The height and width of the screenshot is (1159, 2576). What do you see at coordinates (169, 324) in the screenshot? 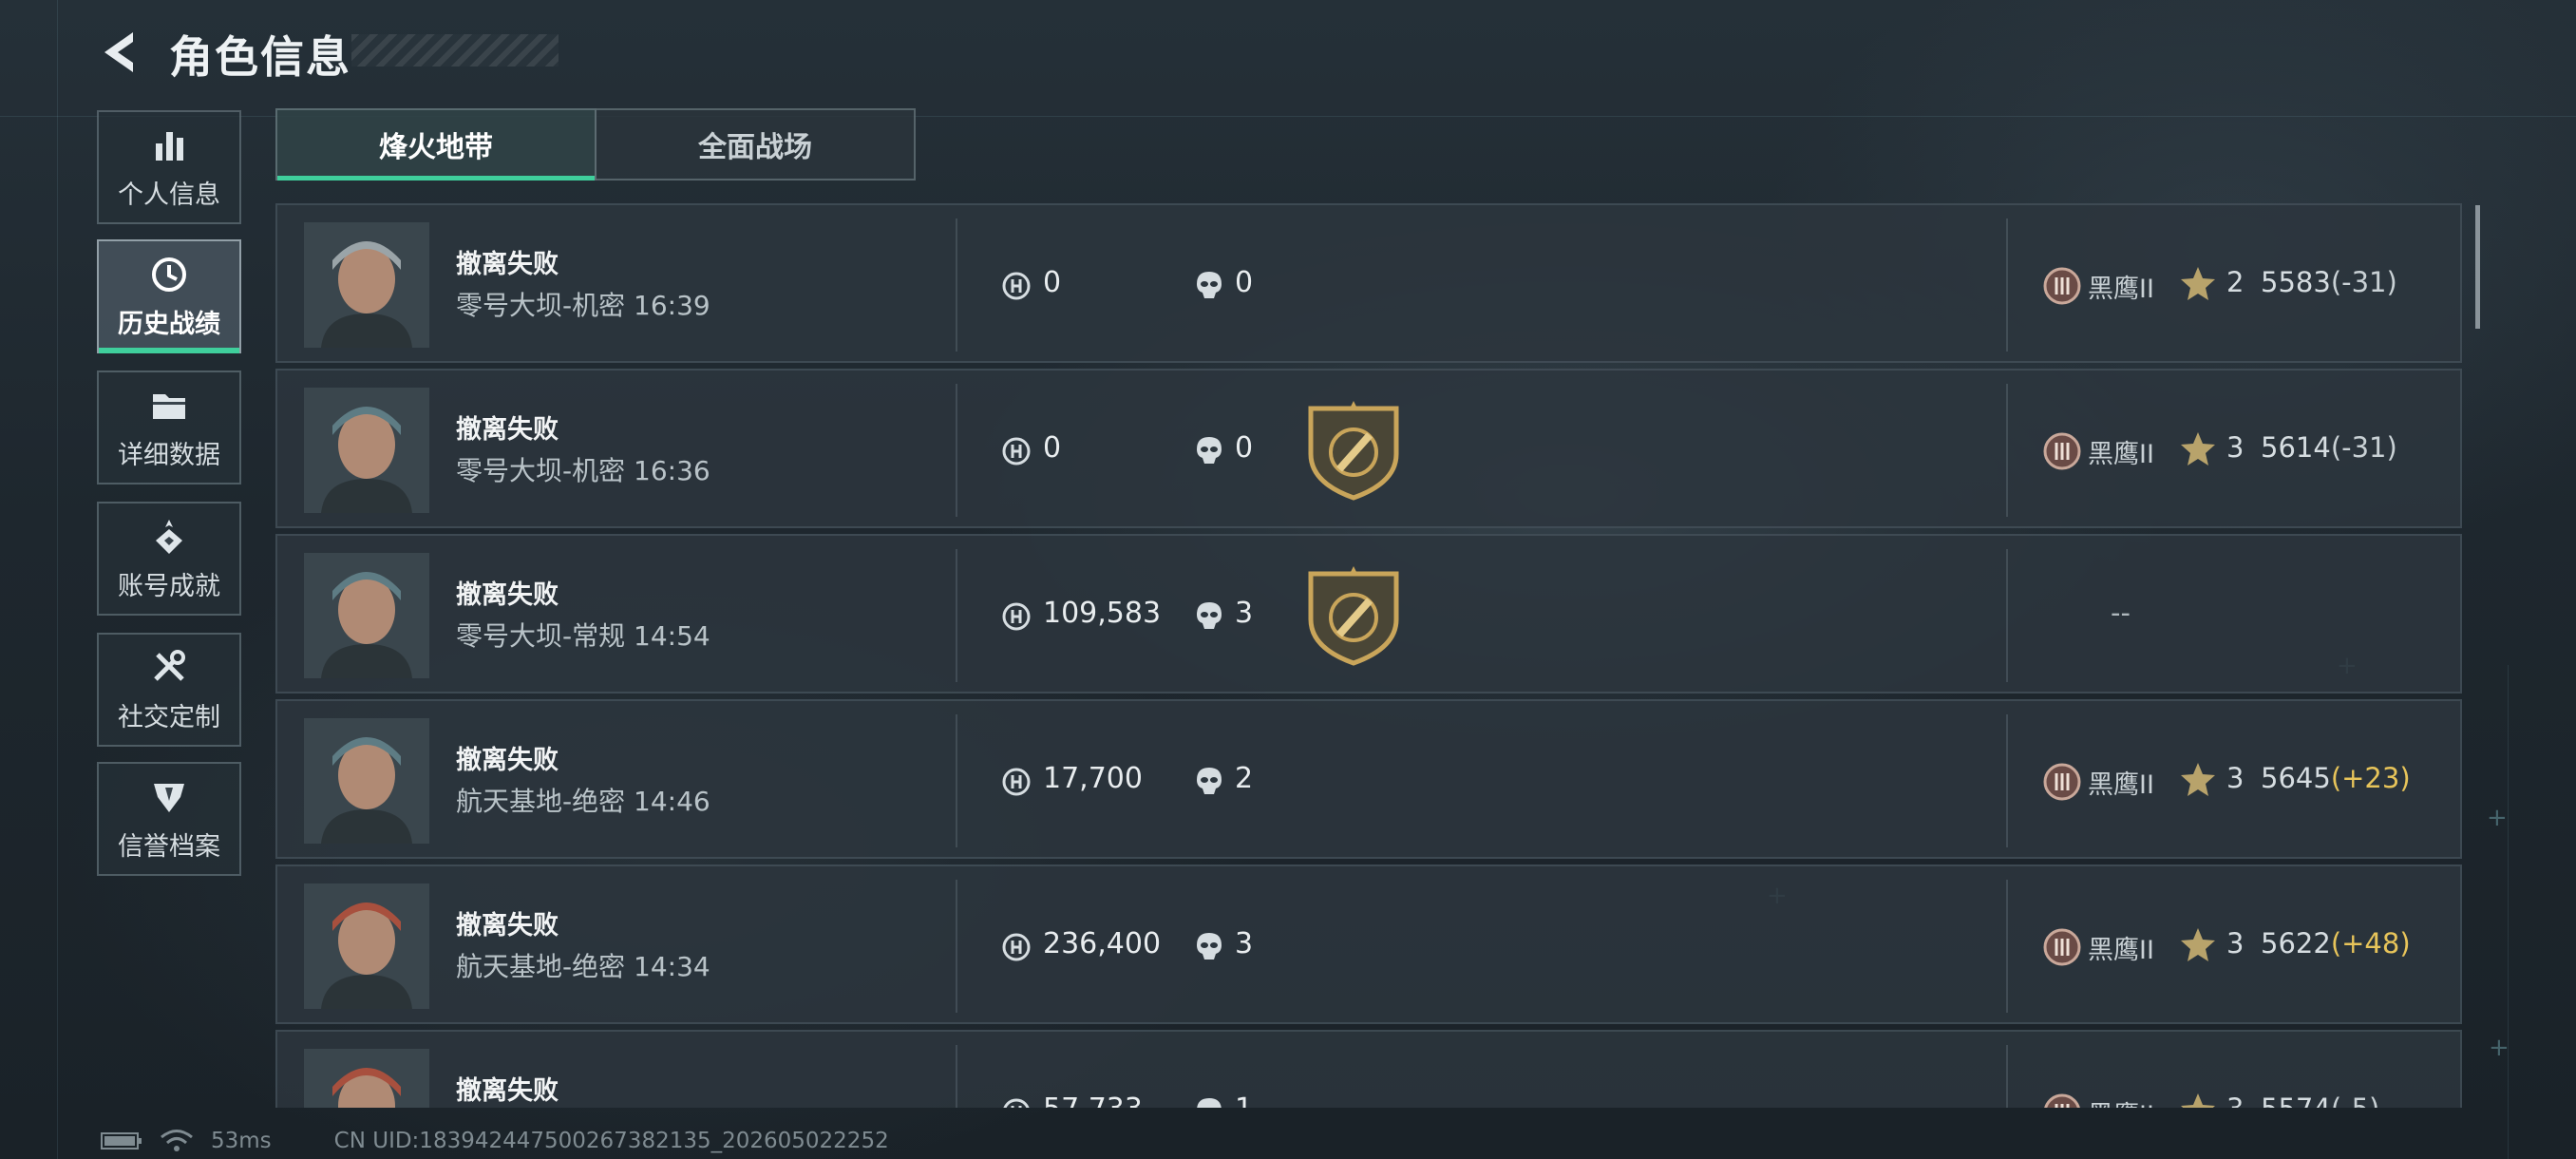
I see `sidebar-item-label: 历史战绩` at bounding box center [169, 324].